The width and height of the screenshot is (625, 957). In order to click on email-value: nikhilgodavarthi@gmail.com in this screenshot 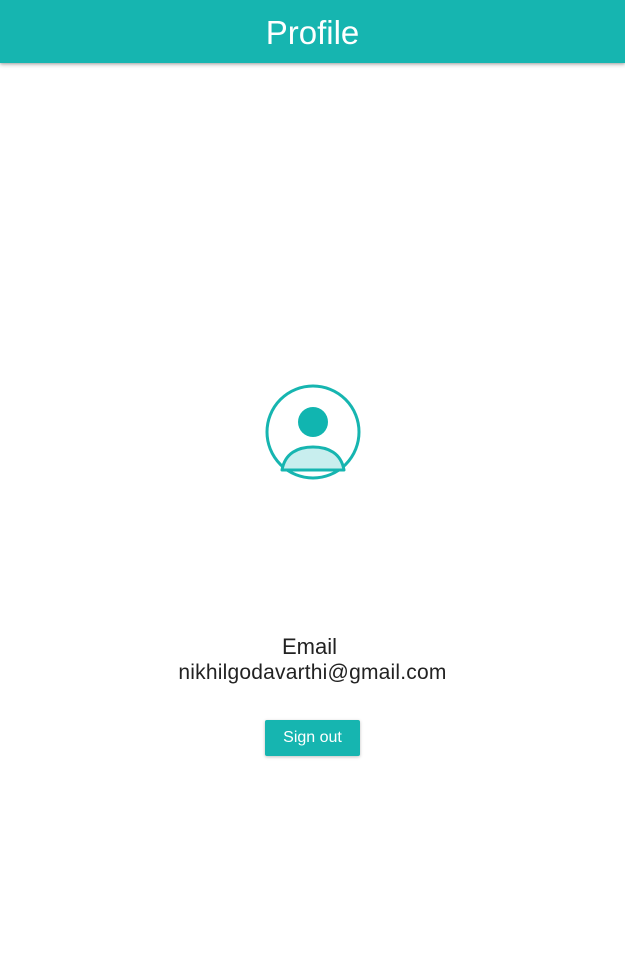, I will do `click(312, 672)`.